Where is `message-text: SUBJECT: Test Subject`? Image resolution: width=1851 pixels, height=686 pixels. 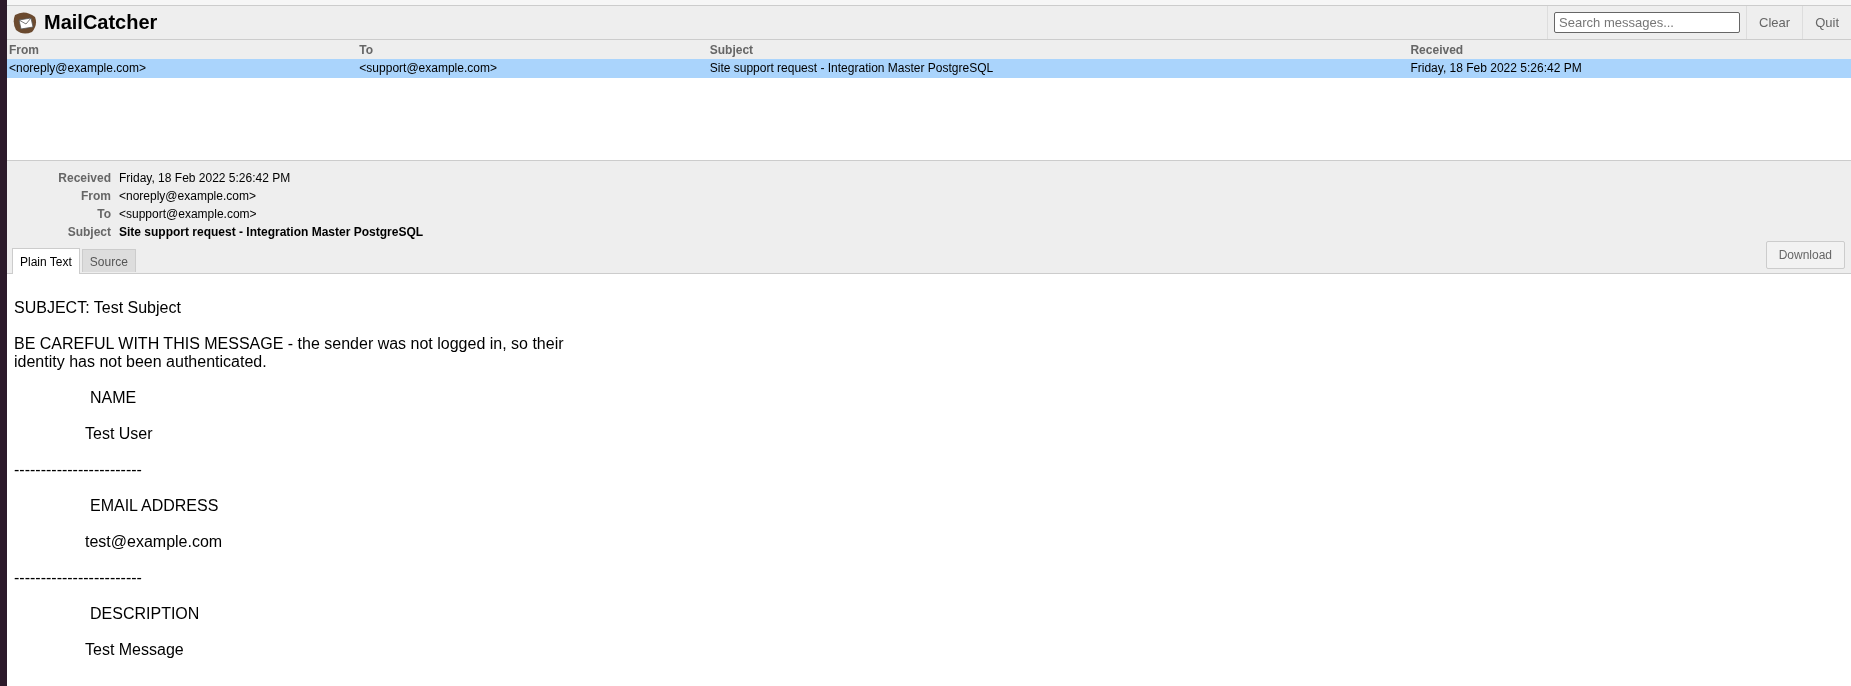 message-text: SUBJECT: Test Subject is located at coordinates (98, 308).